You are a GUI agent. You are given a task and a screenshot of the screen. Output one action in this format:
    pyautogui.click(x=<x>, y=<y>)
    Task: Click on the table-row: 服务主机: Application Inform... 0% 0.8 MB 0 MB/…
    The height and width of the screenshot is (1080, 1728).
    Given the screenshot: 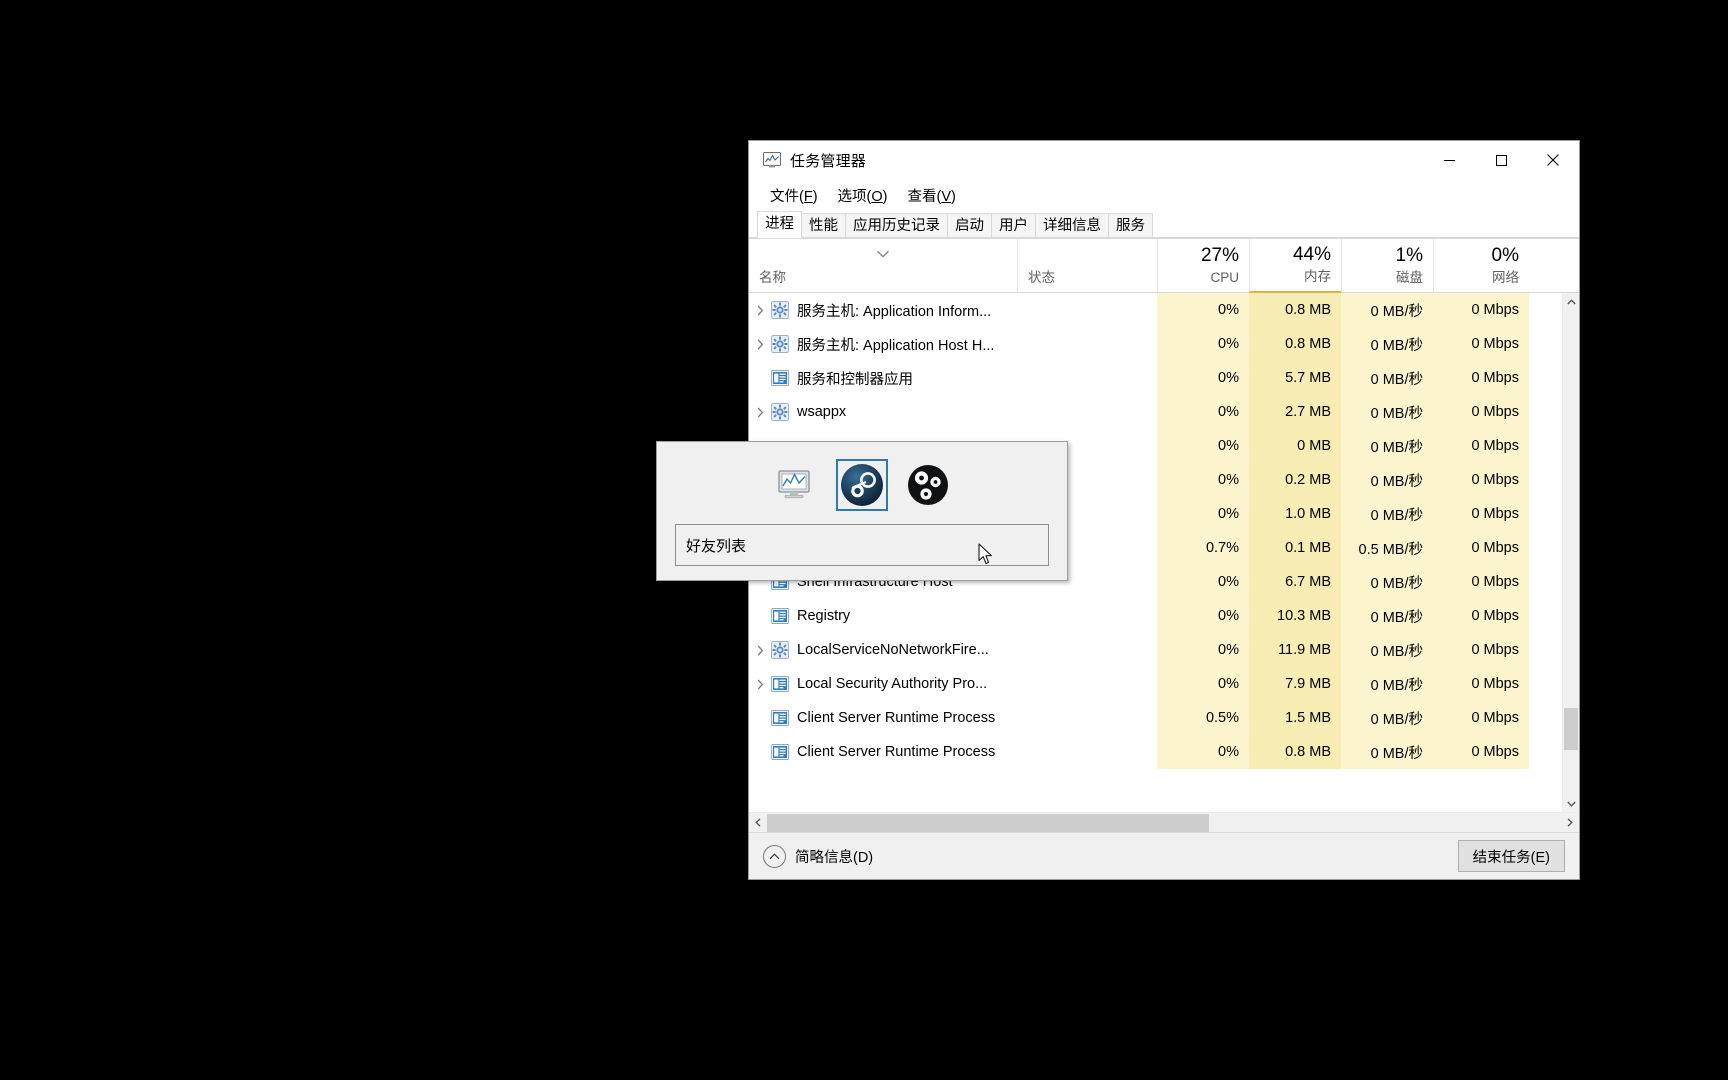 What is the action you would take?
    pyautogui.click(x=1155, y=310)
    